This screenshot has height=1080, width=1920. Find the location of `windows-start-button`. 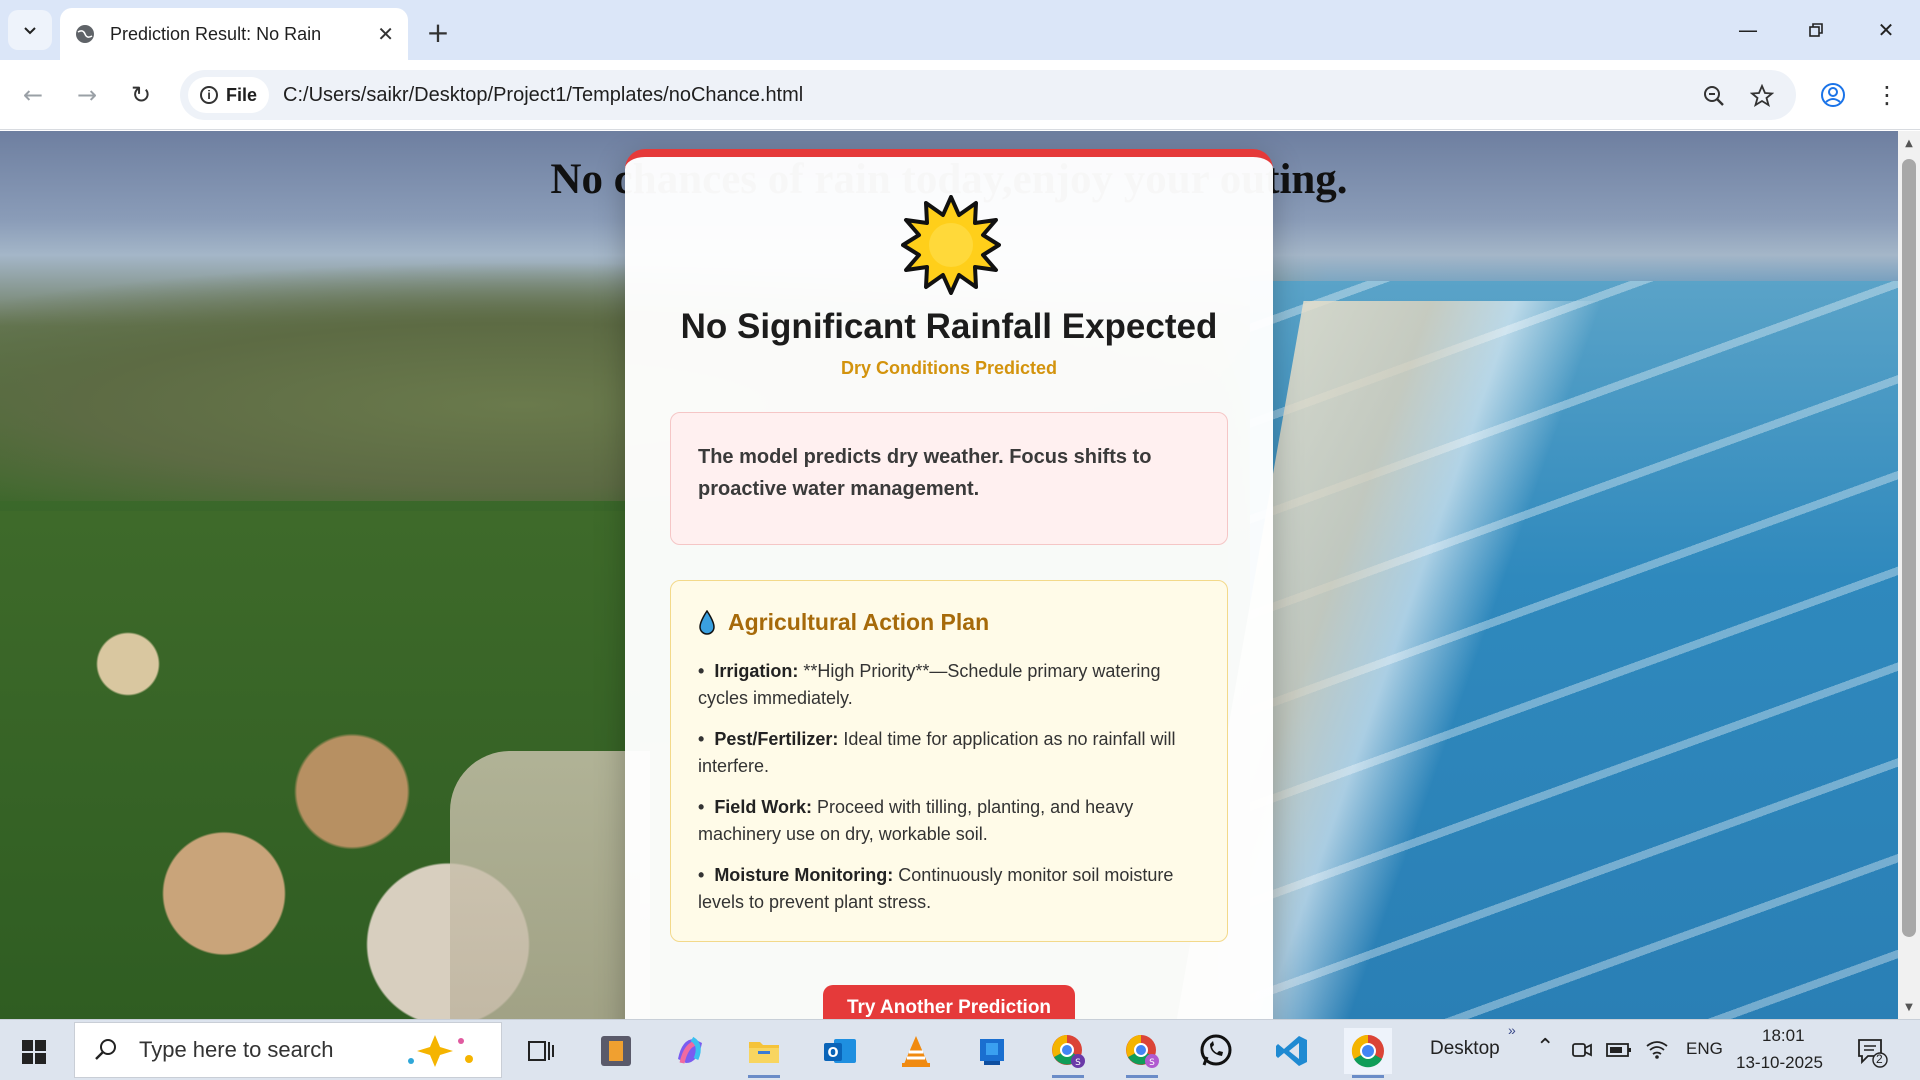

windows-start-button is located at coordinates (34, 1052).